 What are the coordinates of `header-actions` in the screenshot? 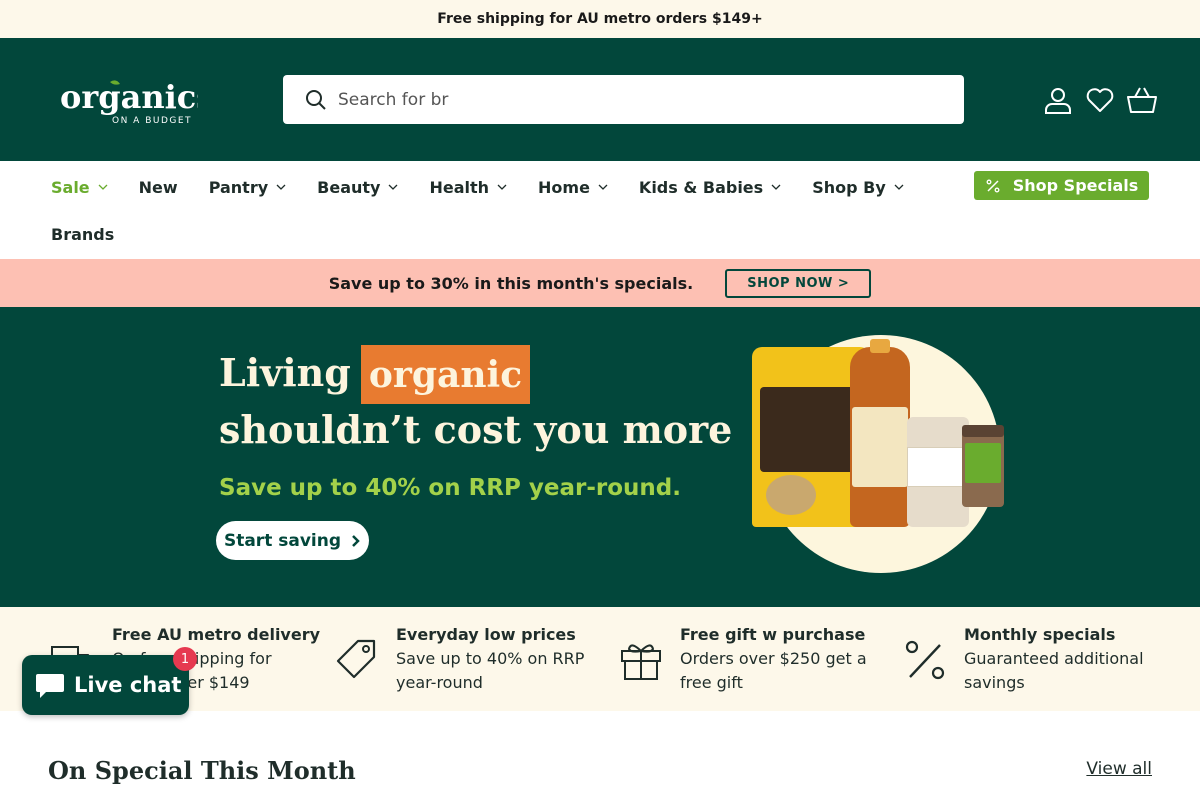 It's located at (1100, 100).